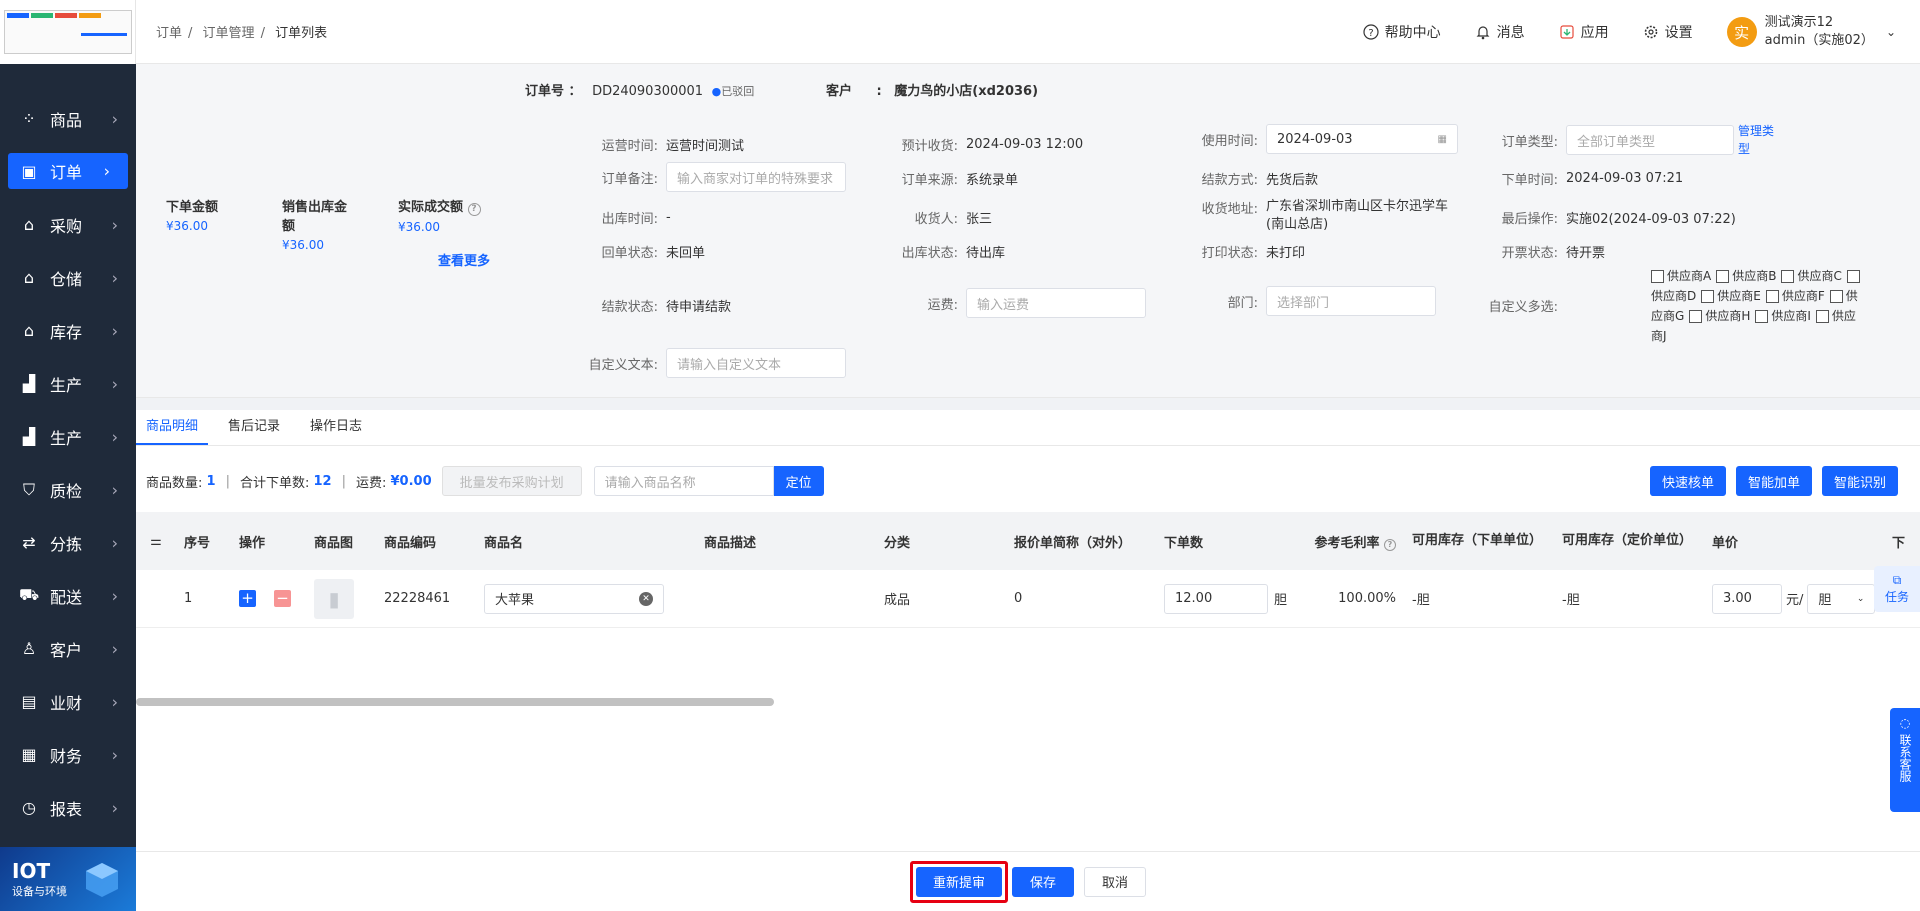 Image resolution: width=1920 pixels, height=911 pixels. Describe the element at coordinates (455, 702) in the screenshot. I see `horizontal-scrollbar` at that location.